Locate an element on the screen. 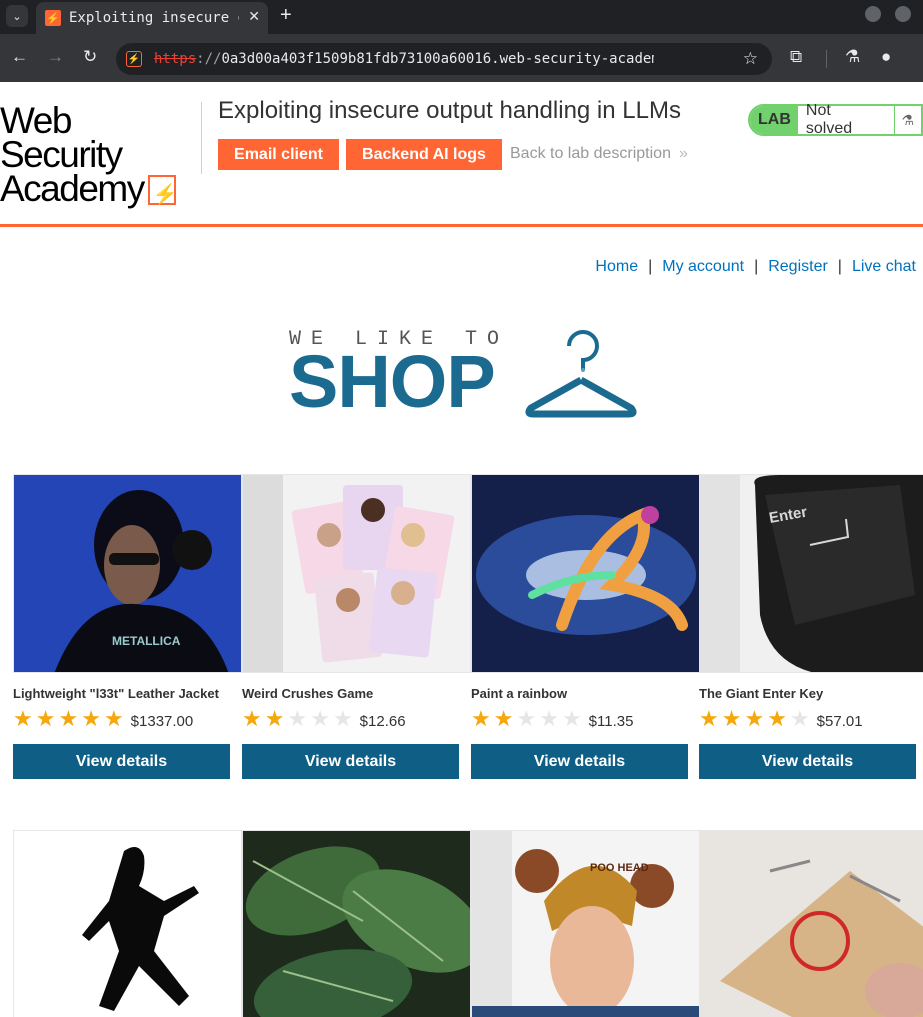  site-info-icon: ⚡ is located at coordinates (134, 59).